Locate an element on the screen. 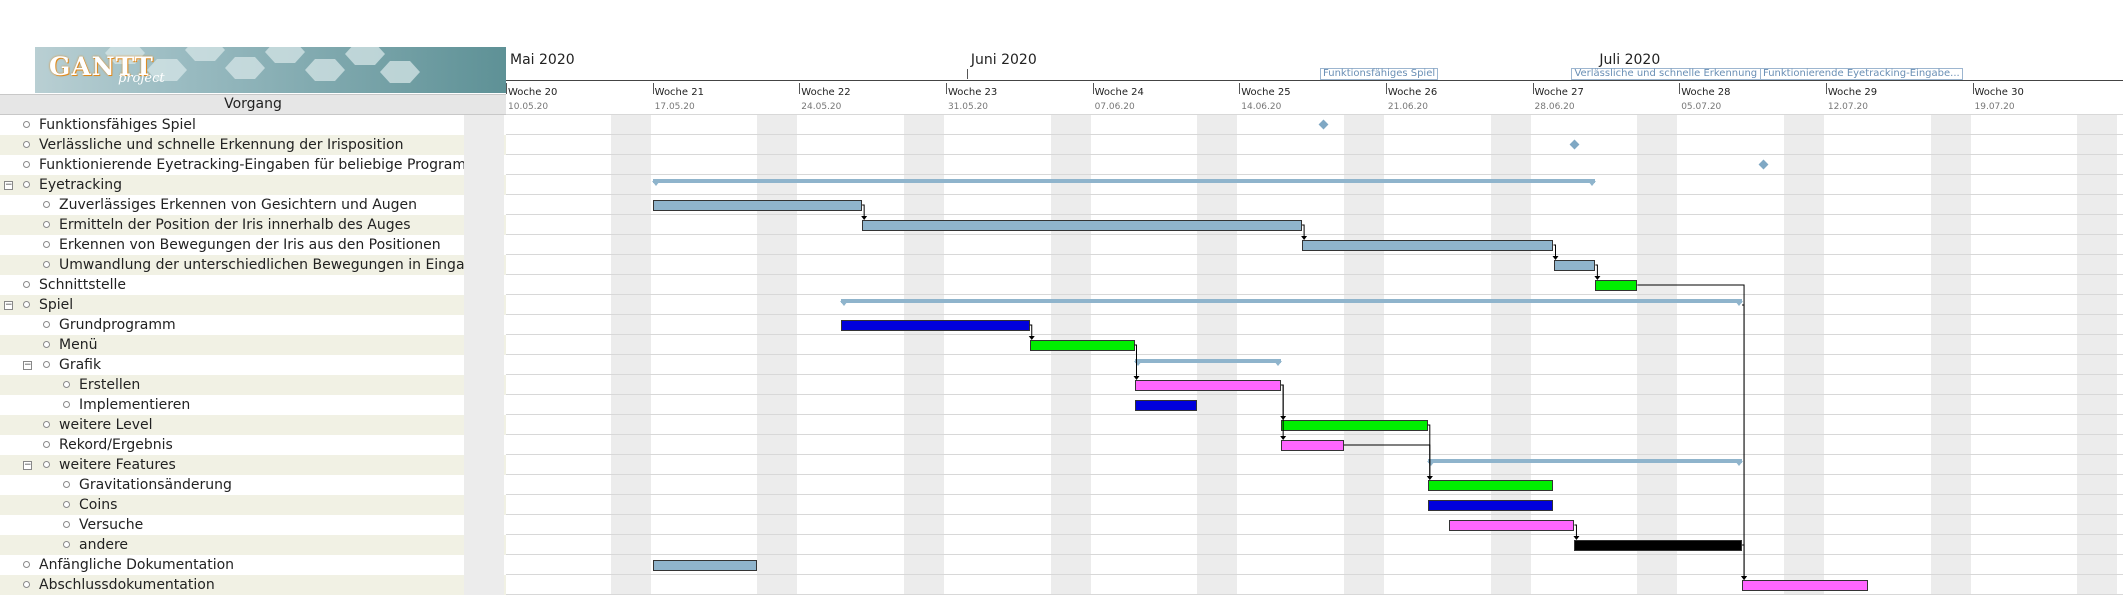  task-name: Versuche is located at coordinates (111, 525).